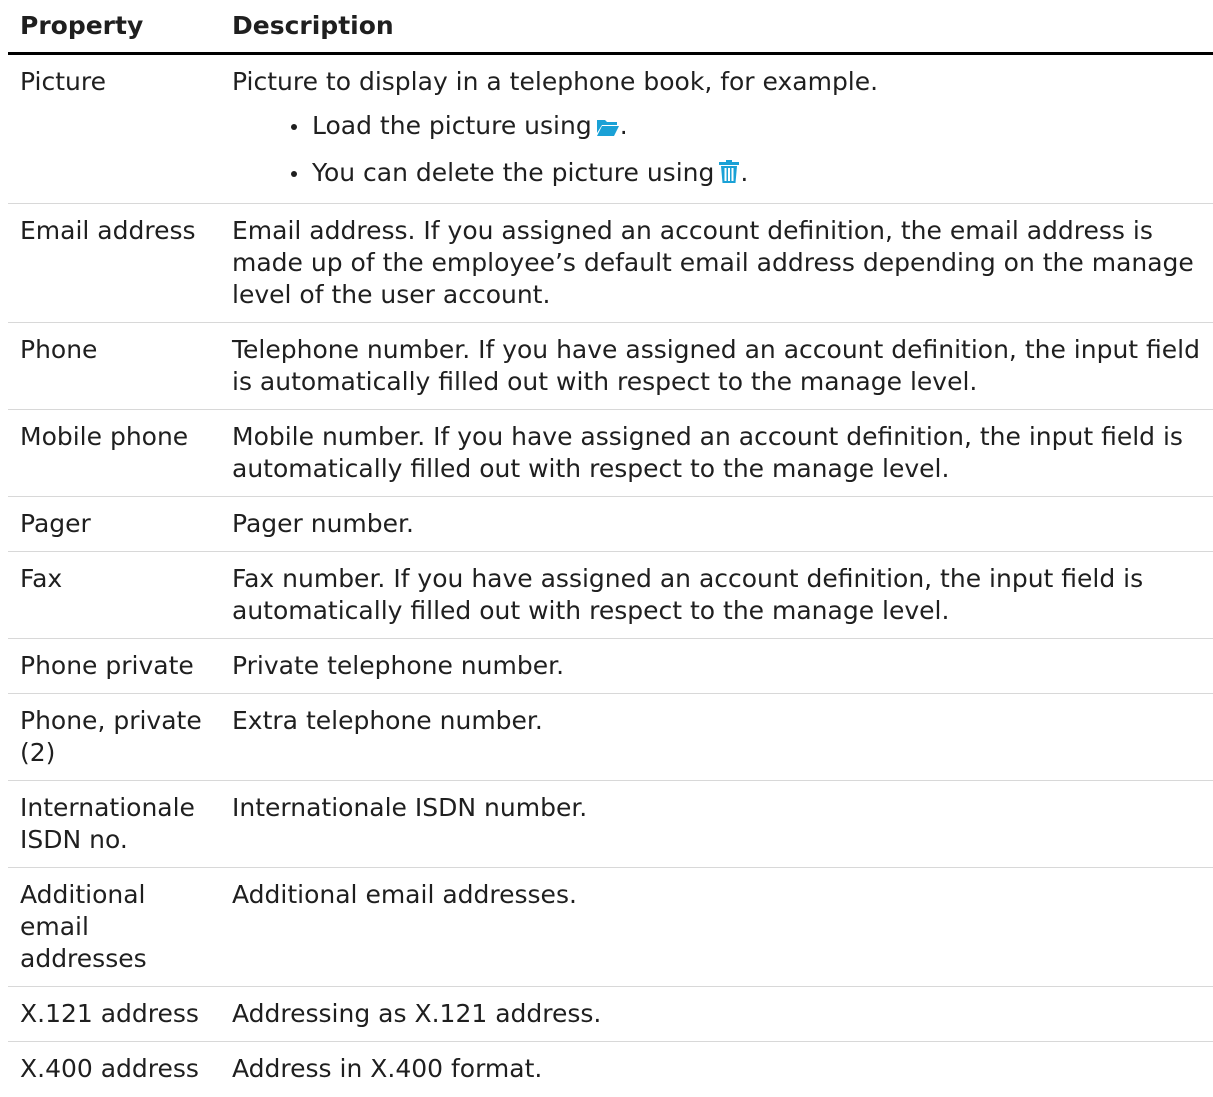 The width and height of the screenshot is (1213, 1097). I want to click on table-header-row: Property Description, so click(610, 27).